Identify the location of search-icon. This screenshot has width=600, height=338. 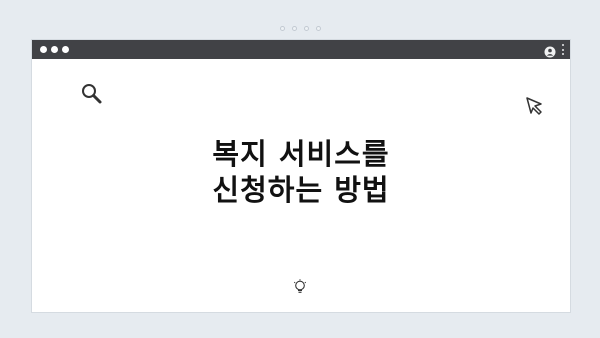
(92, 94).